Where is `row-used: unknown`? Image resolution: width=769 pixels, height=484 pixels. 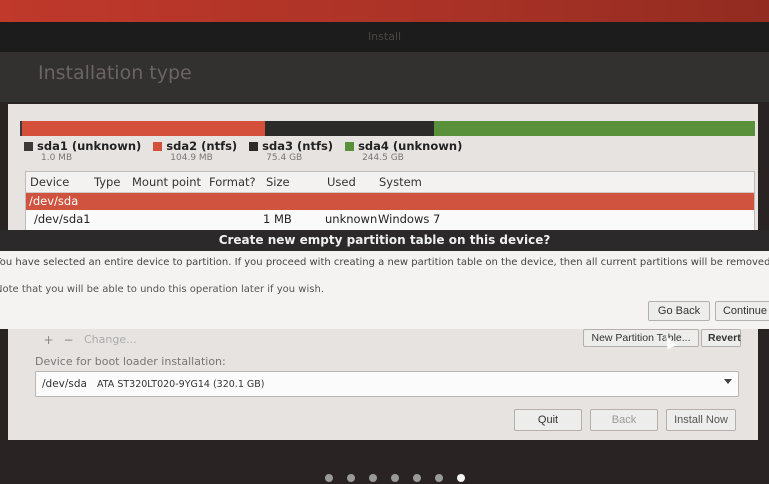
row-used: unknown is located at coordinates (351, 219).